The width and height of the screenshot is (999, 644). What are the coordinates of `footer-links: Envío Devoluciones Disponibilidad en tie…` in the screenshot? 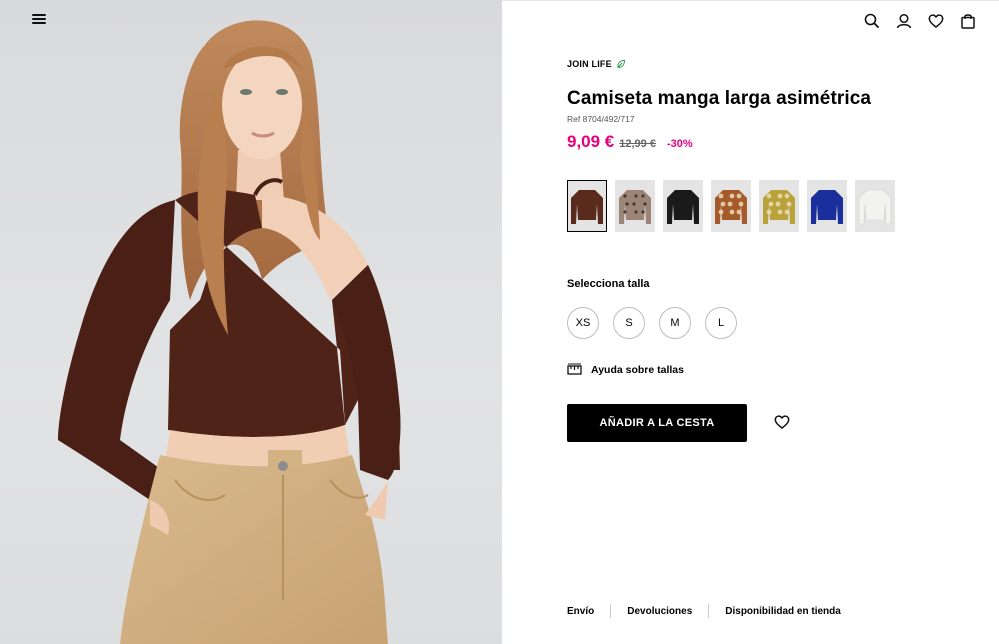 It's located at (704, 611).